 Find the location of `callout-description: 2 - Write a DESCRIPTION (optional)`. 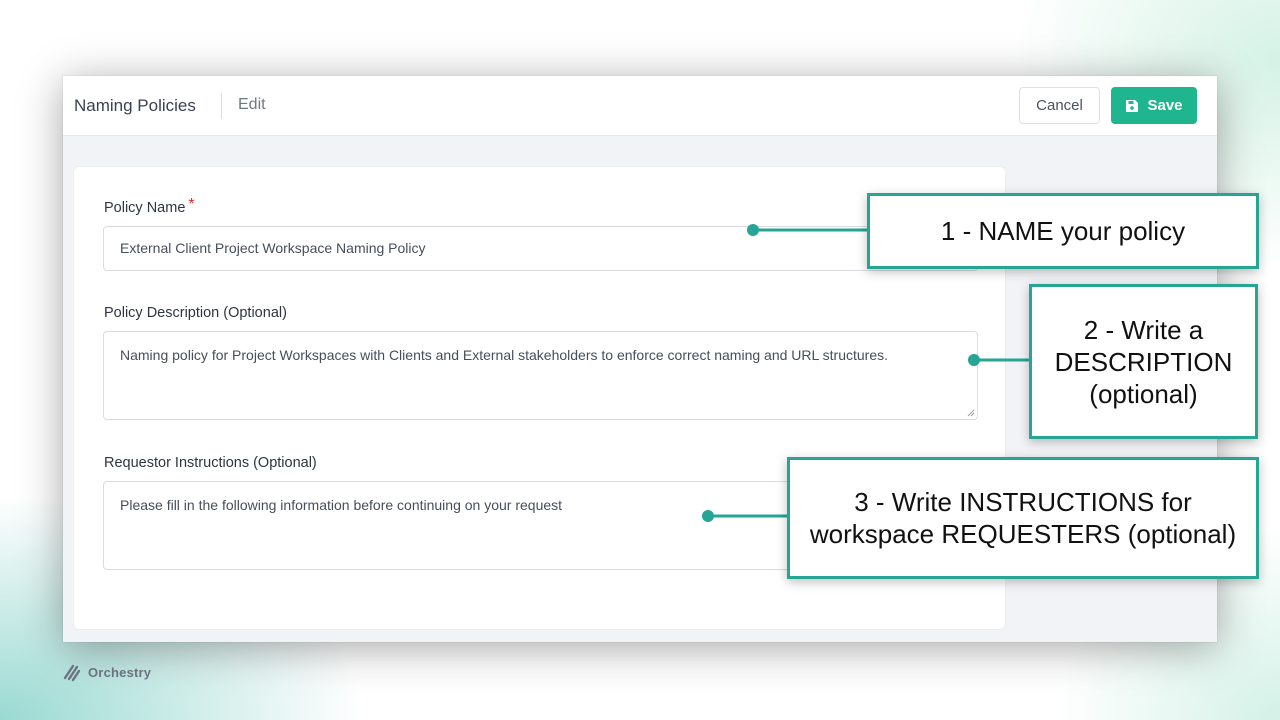

callout-description: 2 - Write a DESCRIPTION (optional) is located at coordinates (1143, 361).